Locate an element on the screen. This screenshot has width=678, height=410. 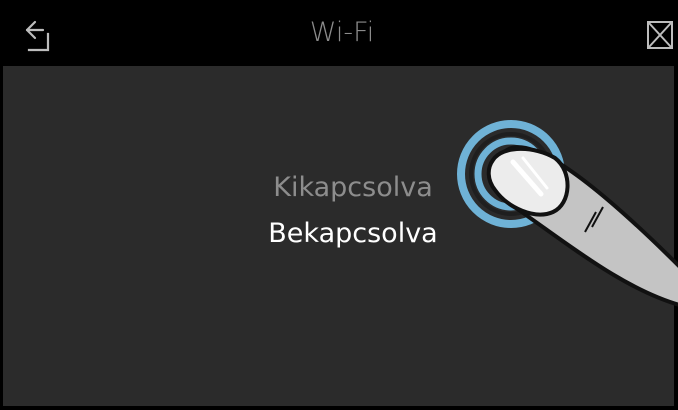
close-icon is located at coordinates (660, 35).